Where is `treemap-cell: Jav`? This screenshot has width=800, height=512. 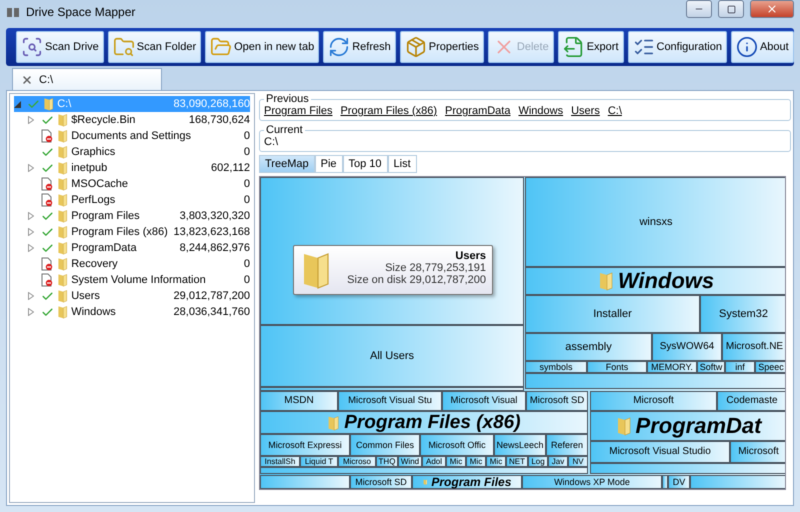
treemap-cell: Jav is located at coordinates (558, 461).